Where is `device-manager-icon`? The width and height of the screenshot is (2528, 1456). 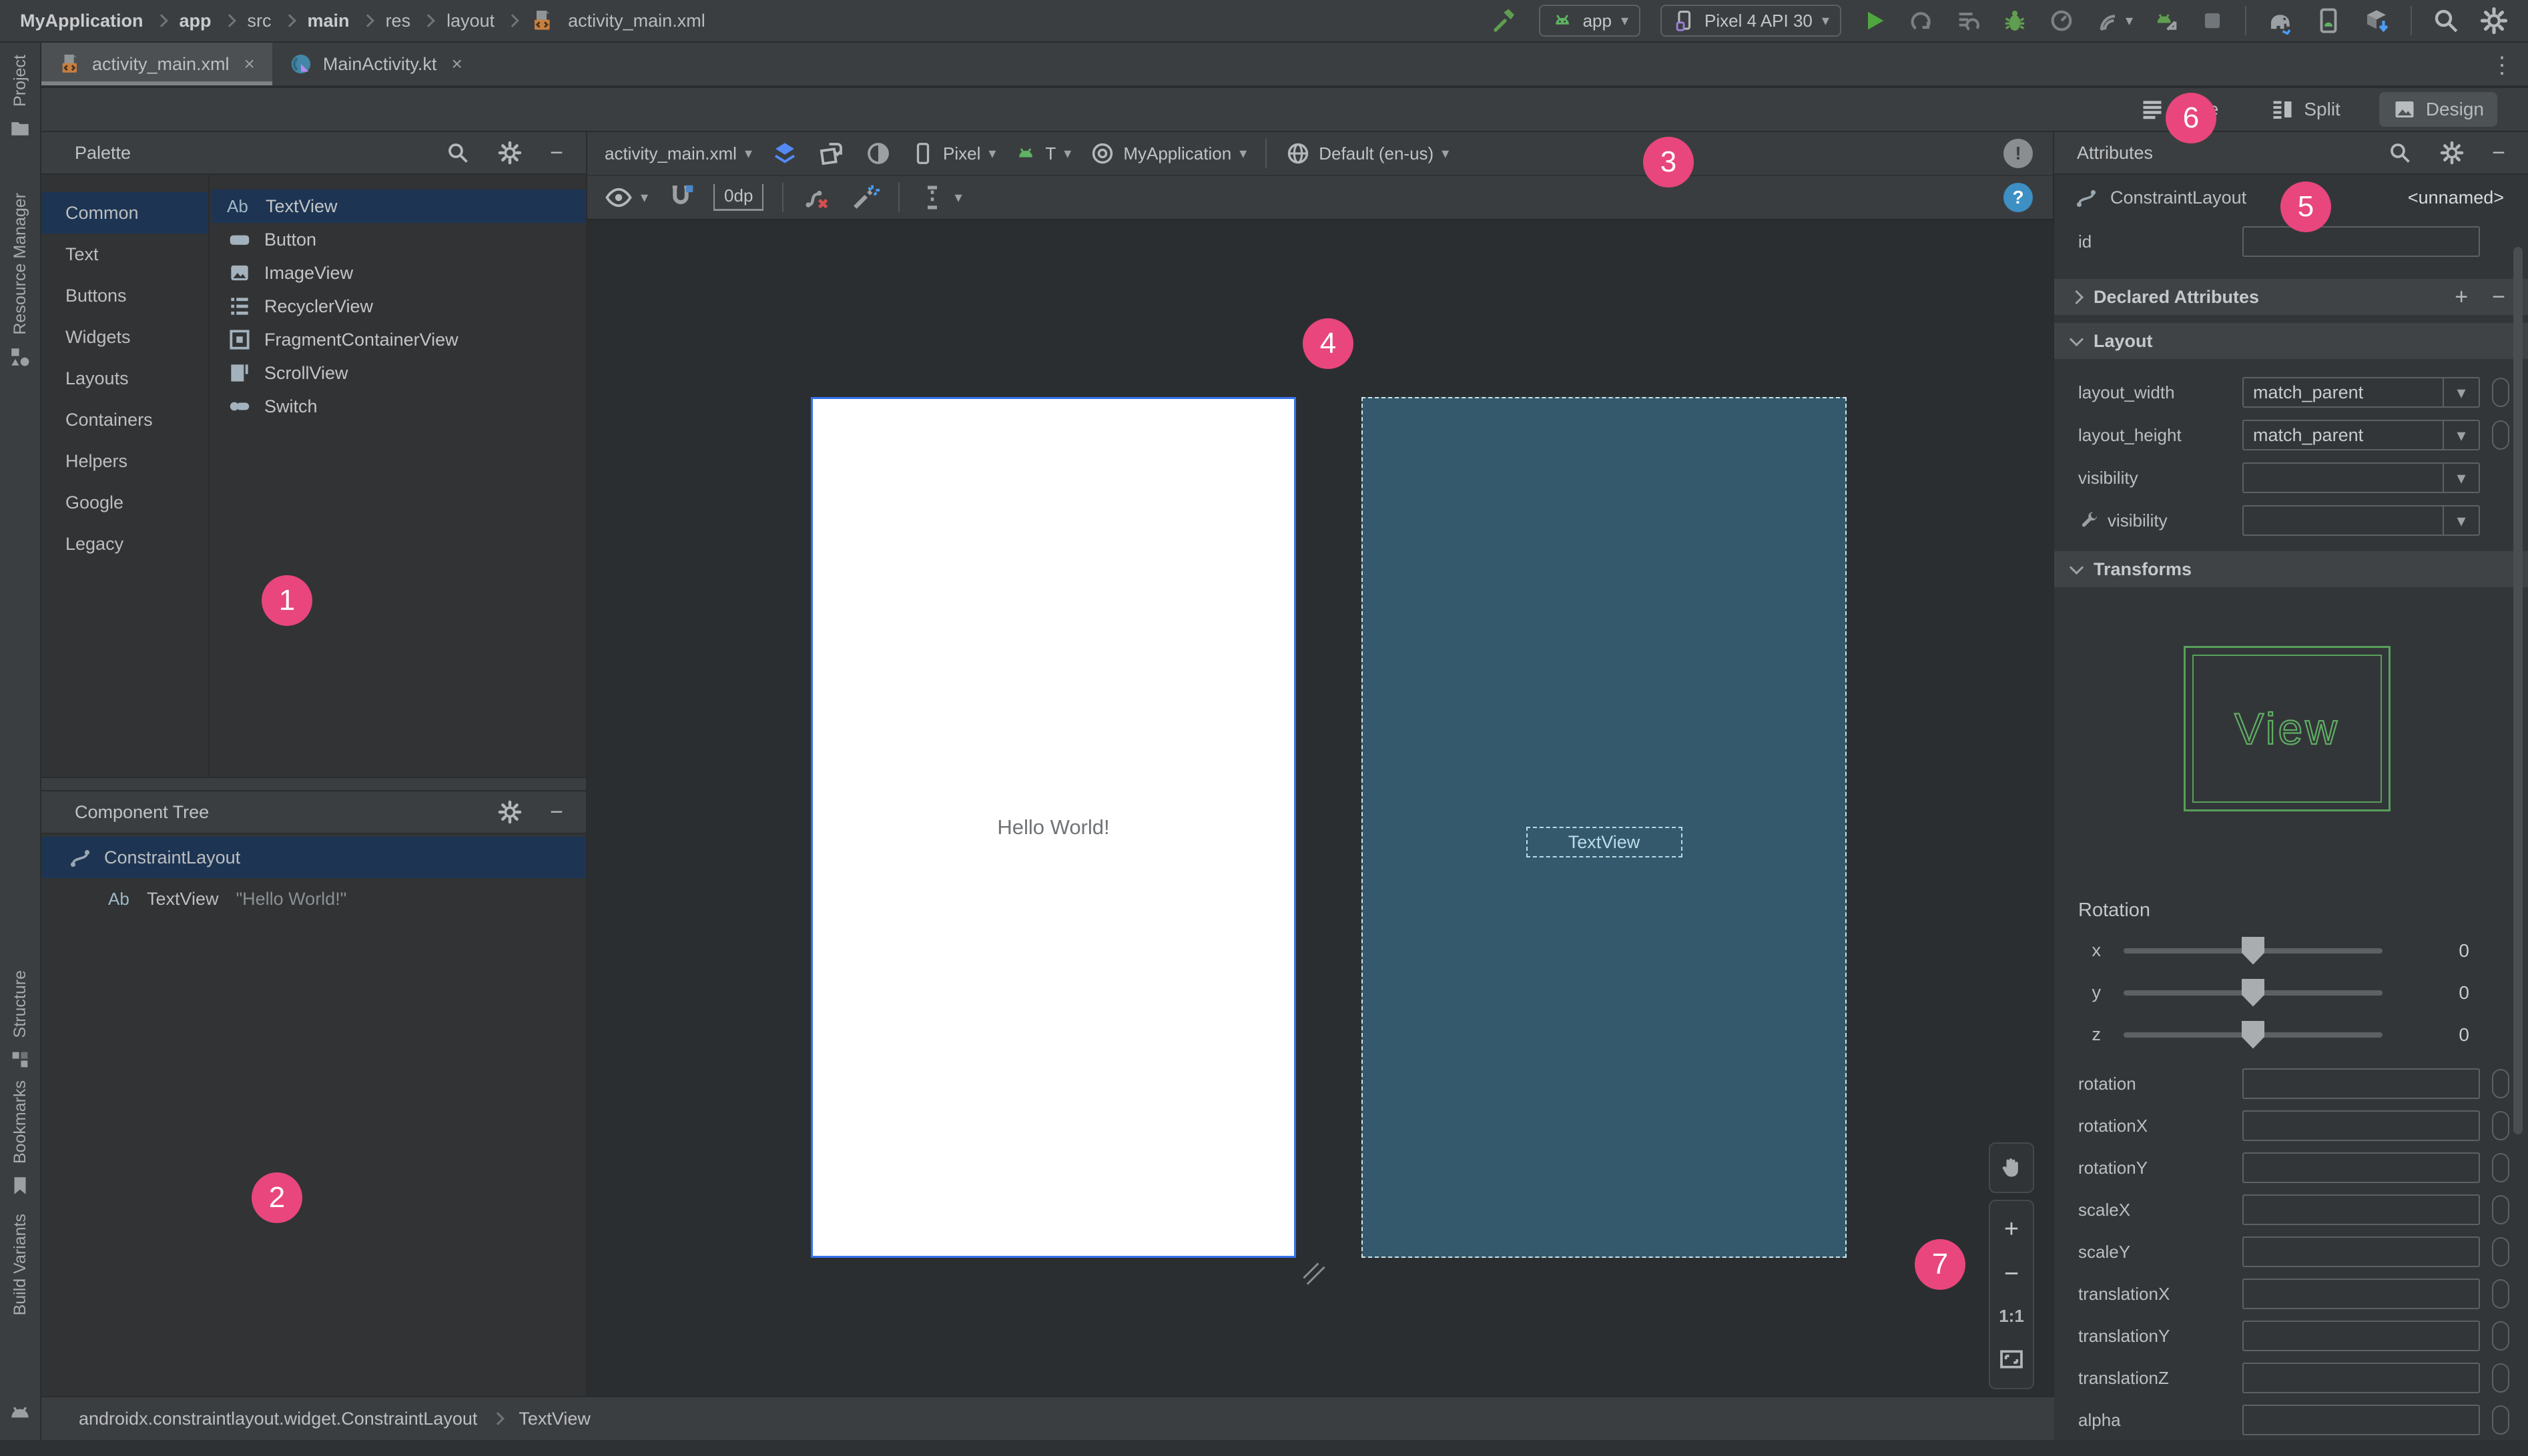 device-manager-icon is located at coordinates (2328, 21).